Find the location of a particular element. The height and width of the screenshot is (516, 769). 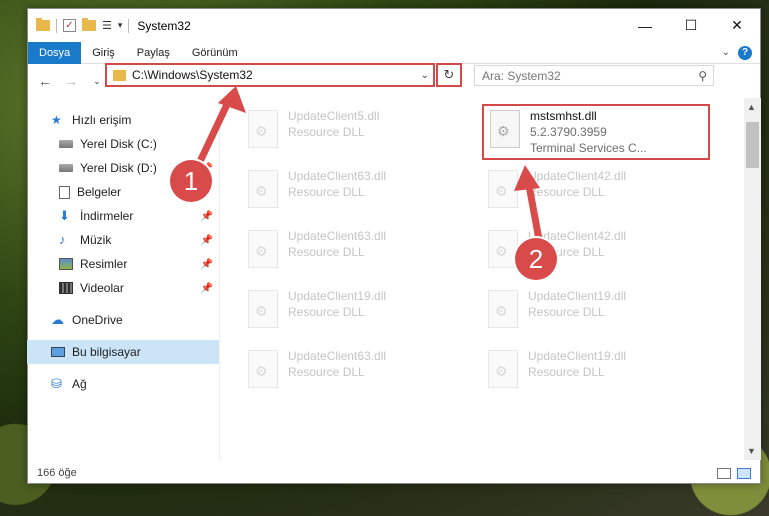

music-icon: ♪ is located at coordinates (62, 239).